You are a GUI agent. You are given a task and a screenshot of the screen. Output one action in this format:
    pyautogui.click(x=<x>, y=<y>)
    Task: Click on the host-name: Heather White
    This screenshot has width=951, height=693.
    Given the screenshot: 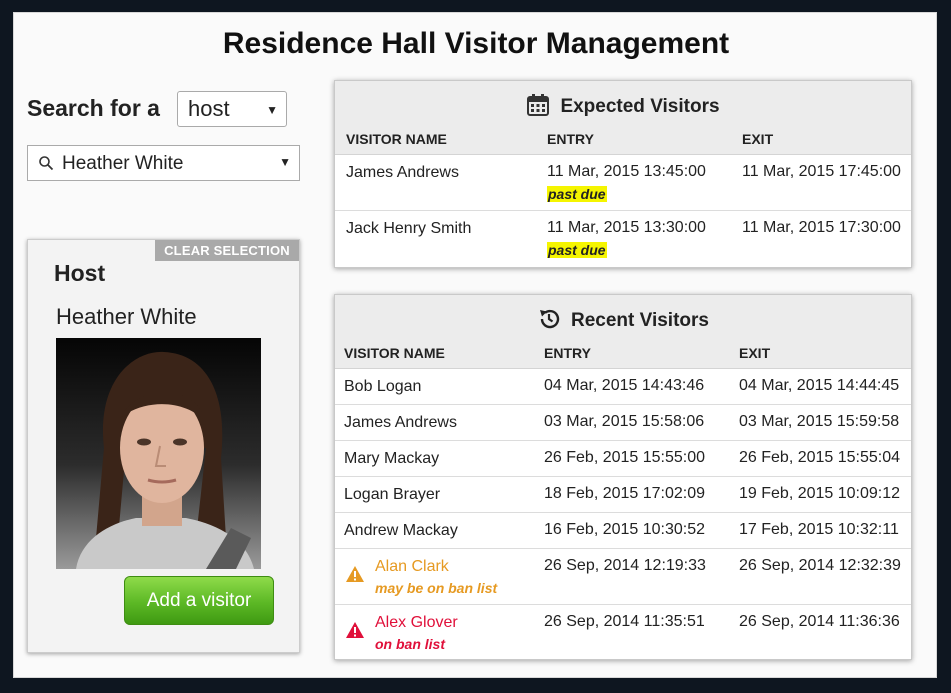 What is the action you would take?
    pyautogui.click(x=126, y=316)
    